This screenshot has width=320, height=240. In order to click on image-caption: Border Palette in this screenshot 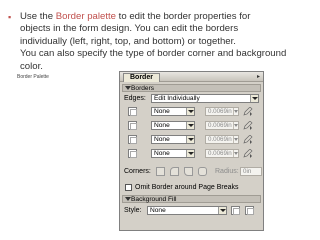, I will do `click(33, 77)`.